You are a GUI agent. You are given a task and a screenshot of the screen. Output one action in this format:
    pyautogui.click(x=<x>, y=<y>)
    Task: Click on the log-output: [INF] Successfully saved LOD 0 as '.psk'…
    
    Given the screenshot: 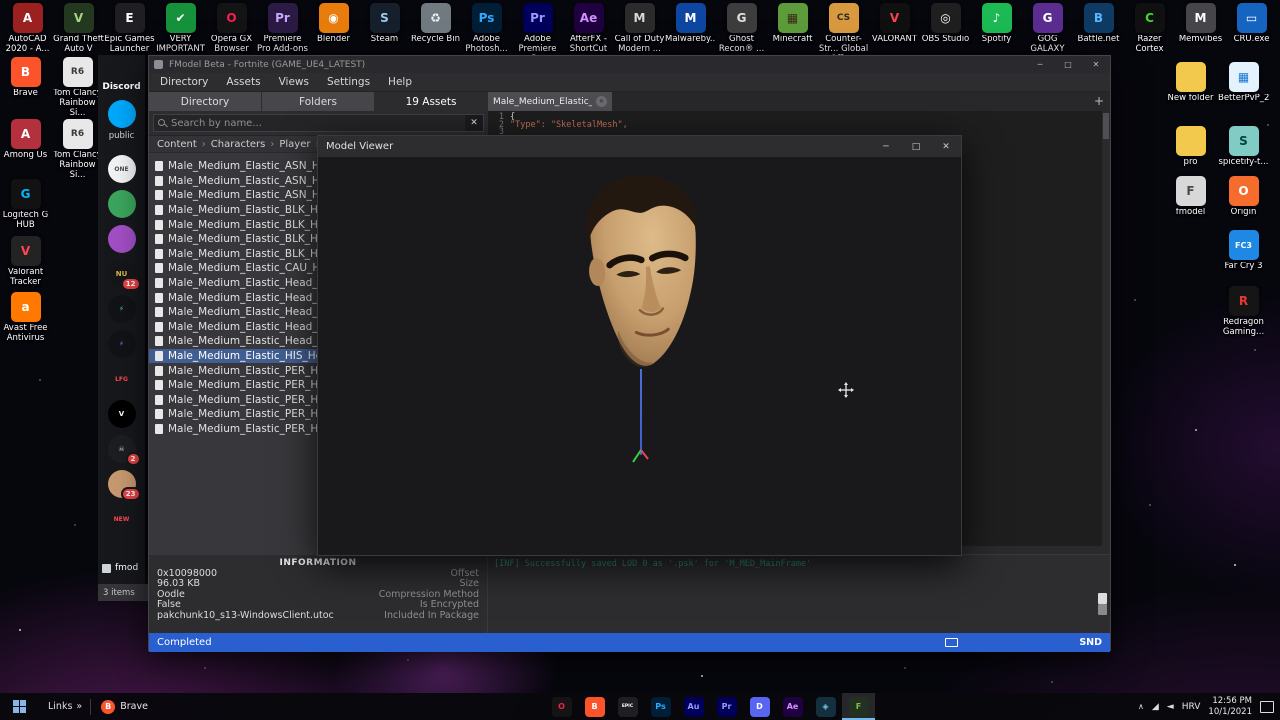 What is the action you would take?
    pyautogui.click(x=792, y=594)
    